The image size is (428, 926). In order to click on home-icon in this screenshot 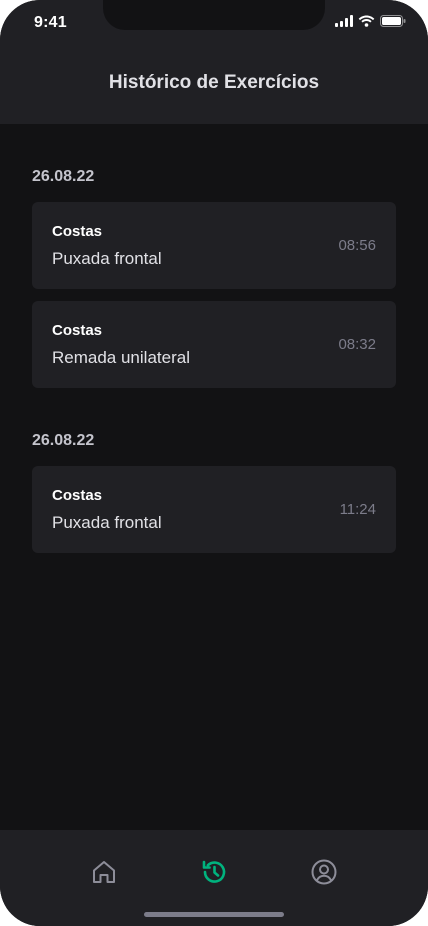, I will do `click(104, 872)`.